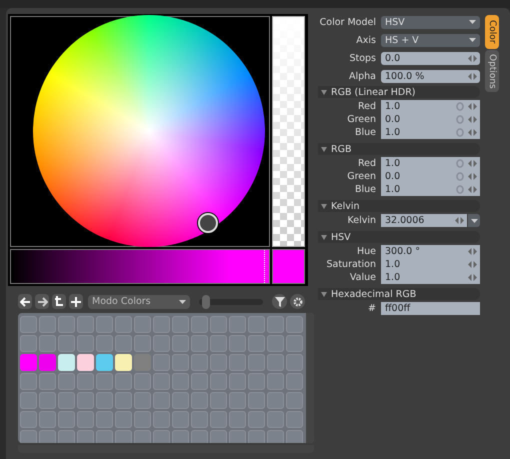 This screenshot has height=459, width=510. What do you see at coordinates (424, 220) in the screenshot?
I see `number-field: 32.0006` at bounding box center [424, 220].